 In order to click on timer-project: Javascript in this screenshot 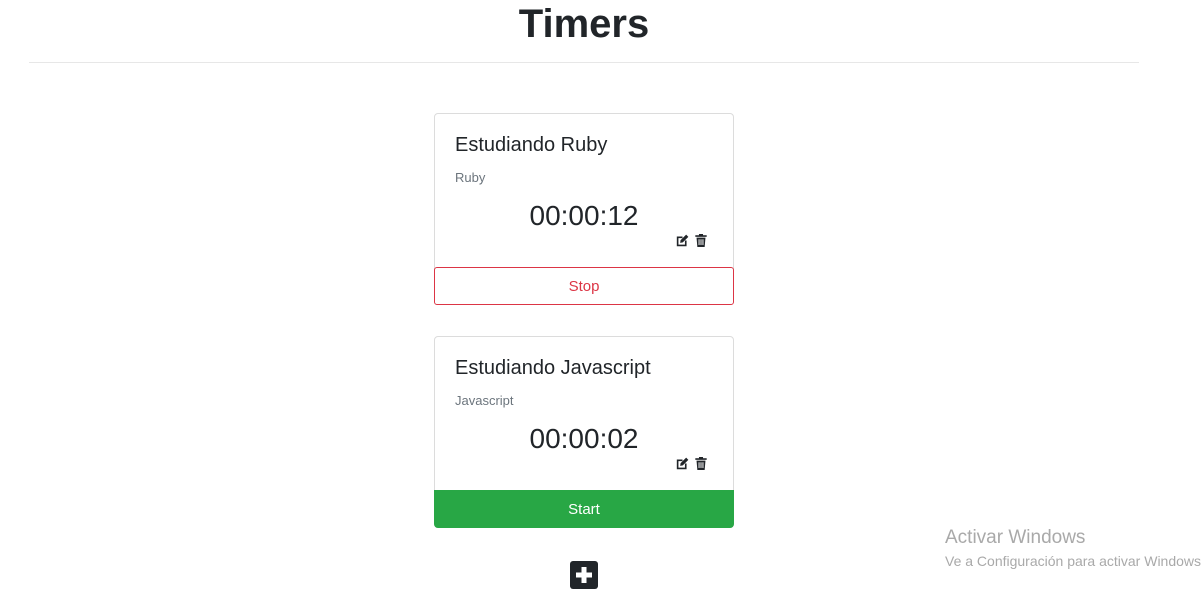, I will do `click(484, 400)`.